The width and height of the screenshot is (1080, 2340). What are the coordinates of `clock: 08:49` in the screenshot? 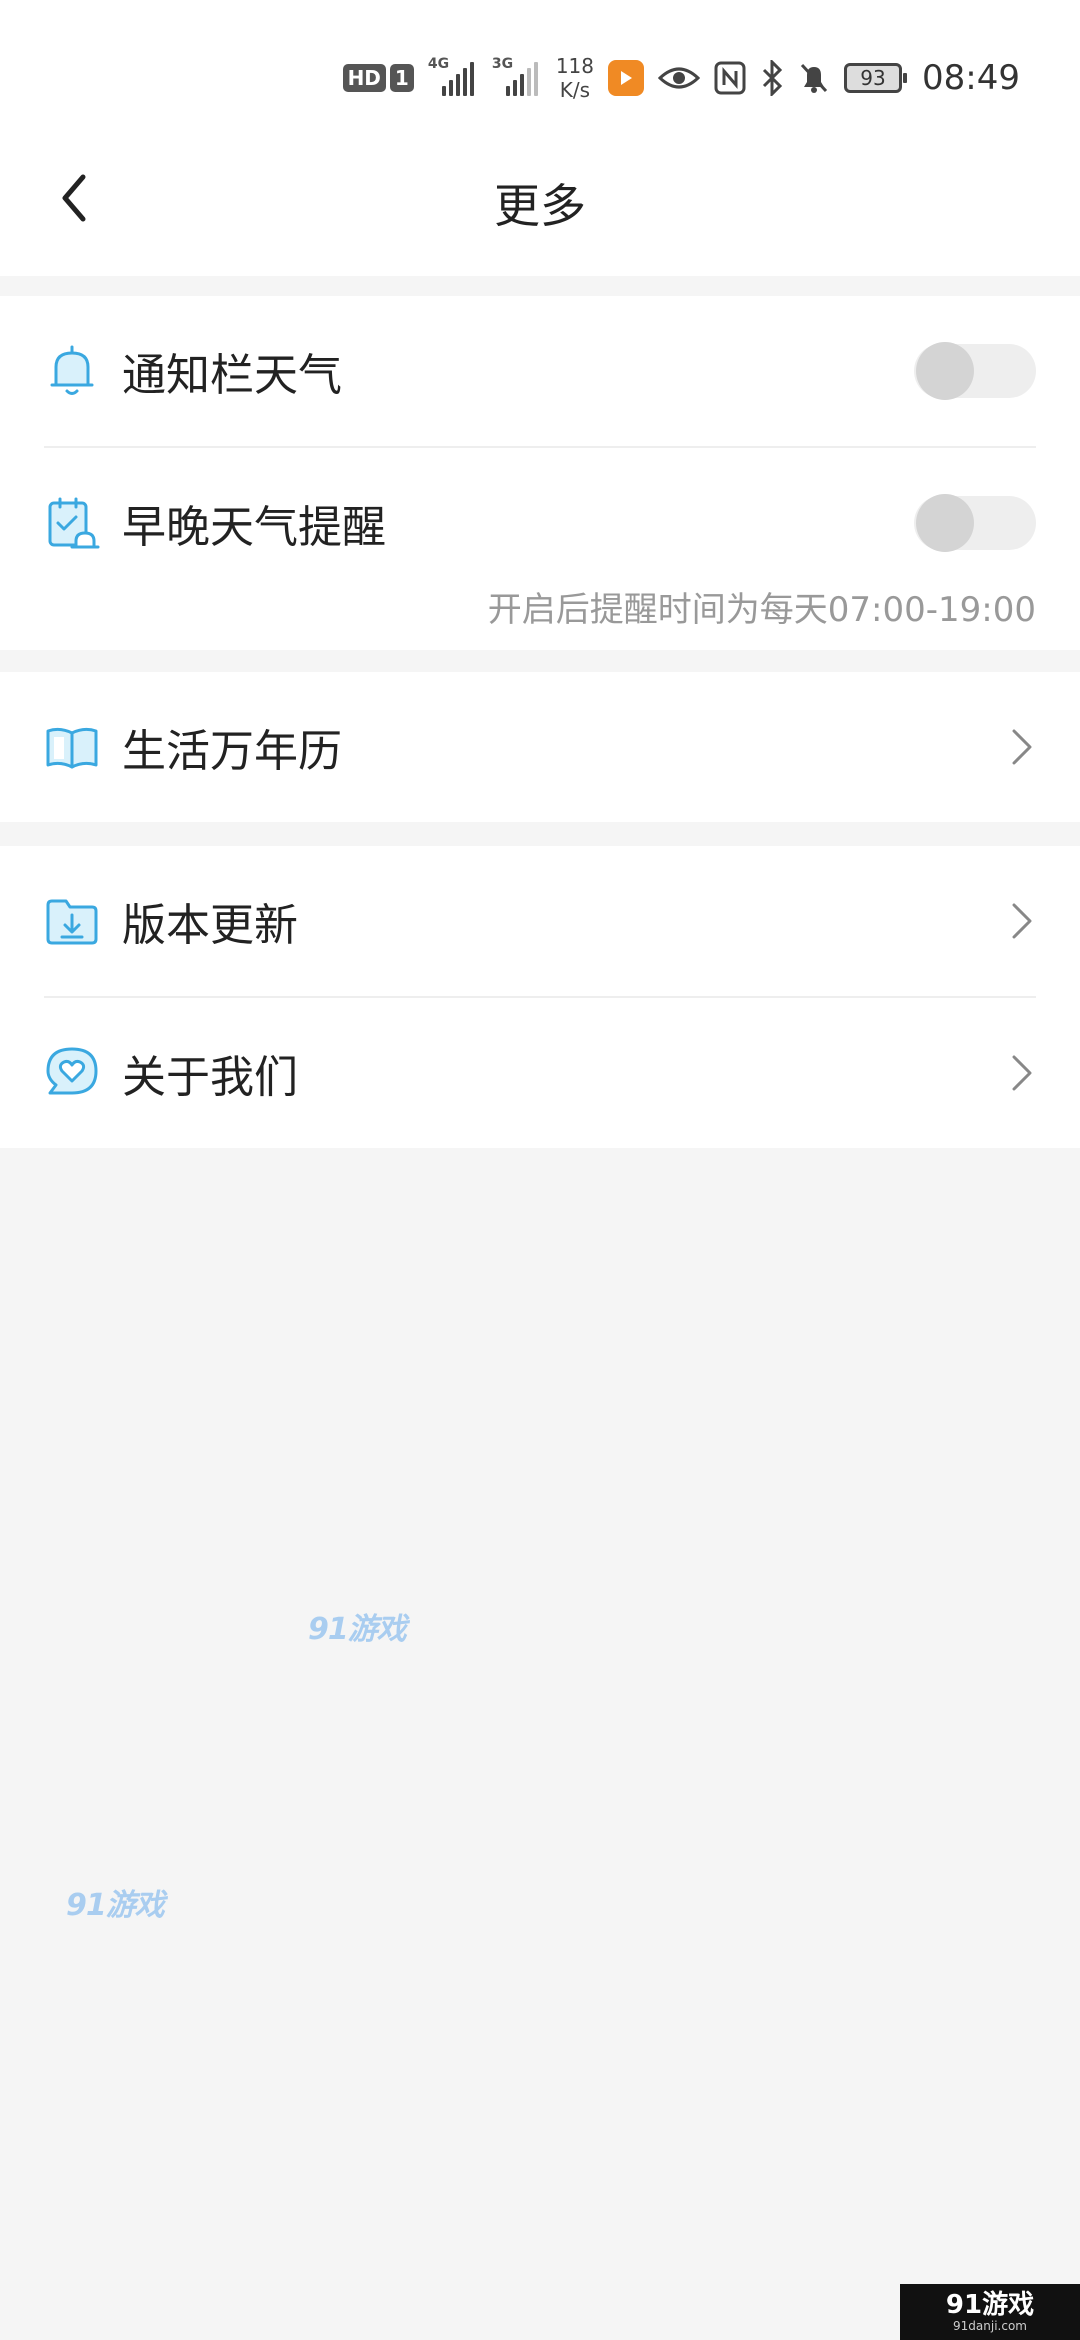 It's located at (971, 78).